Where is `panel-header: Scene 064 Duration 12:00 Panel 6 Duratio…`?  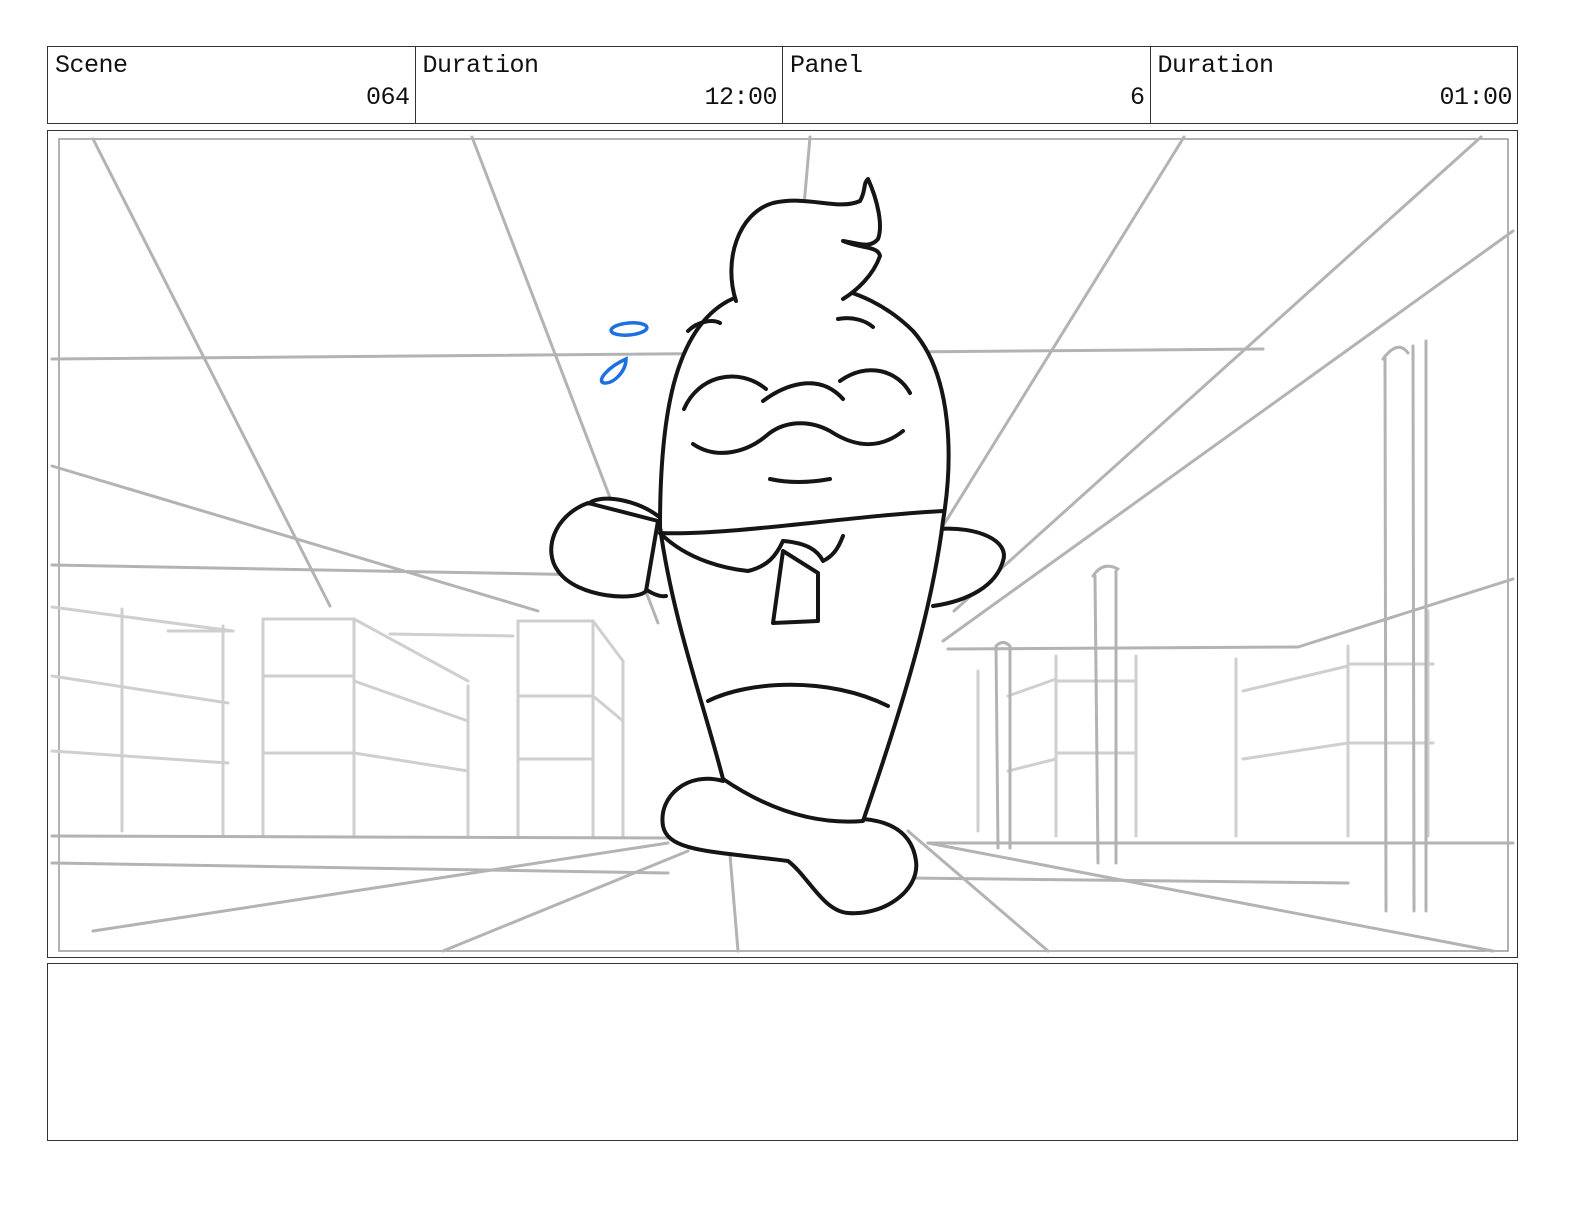 panel-header: Scene 064 Duration 12:00 Panel 6 Duratio… is located at coordinates (782, 85).